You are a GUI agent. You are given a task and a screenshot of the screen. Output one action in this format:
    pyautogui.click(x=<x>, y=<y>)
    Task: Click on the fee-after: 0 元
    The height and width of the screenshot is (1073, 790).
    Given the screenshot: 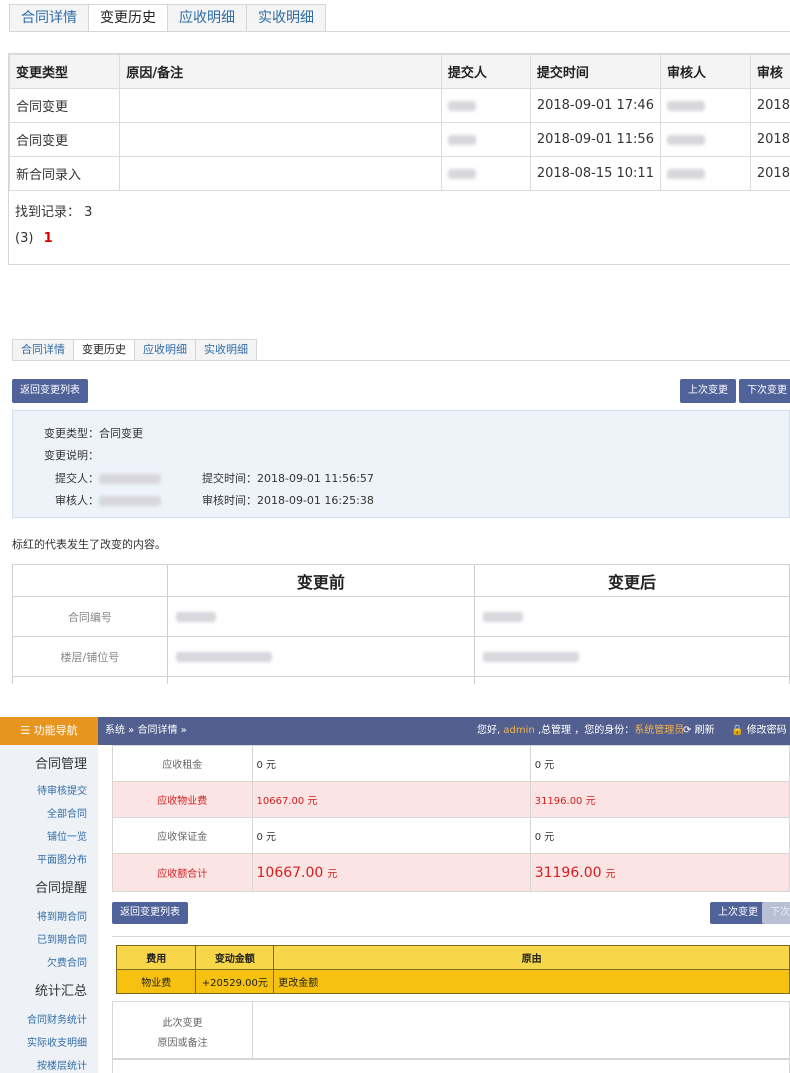 What is the action you would take?
    pyautogui.click(x=659, y=835)
    